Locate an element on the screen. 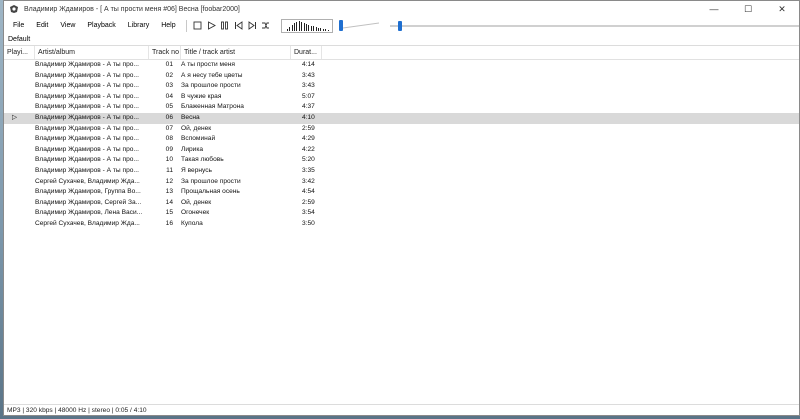 Image resolution: width=800 pixels, height=419 pixels. menu-help: Help is located at coordinates (168, 25).